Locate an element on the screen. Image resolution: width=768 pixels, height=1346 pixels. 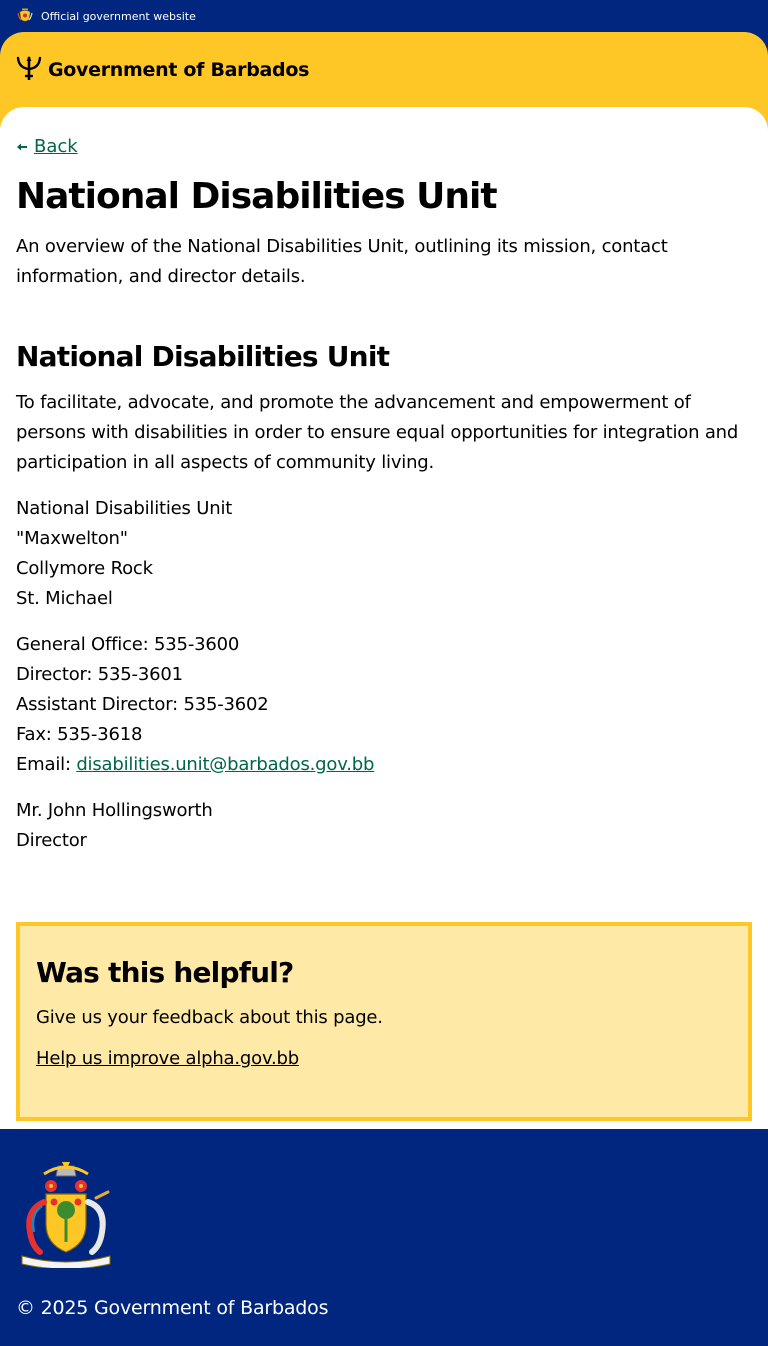
home-link: Government of Barbados is located at coordinates (384, 70).